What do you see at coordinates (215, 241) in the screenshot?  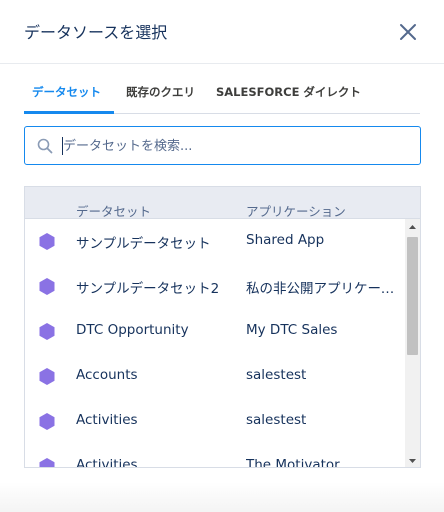 I see `table-row: サンプルデータセット Shared App` at bounding box center [215, 241].